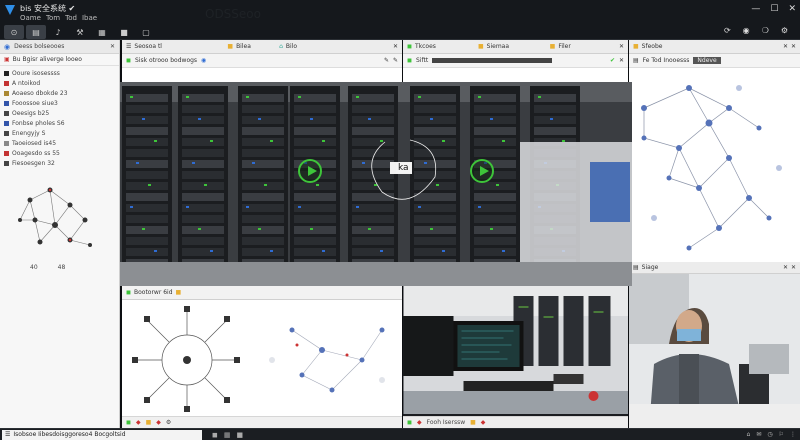 The width and height of the screenshot is (800, 440). What do you see at coordinates (53, 18) in the screenshot?
I see `menu-item: Tom` at bounding box center [53, 18].